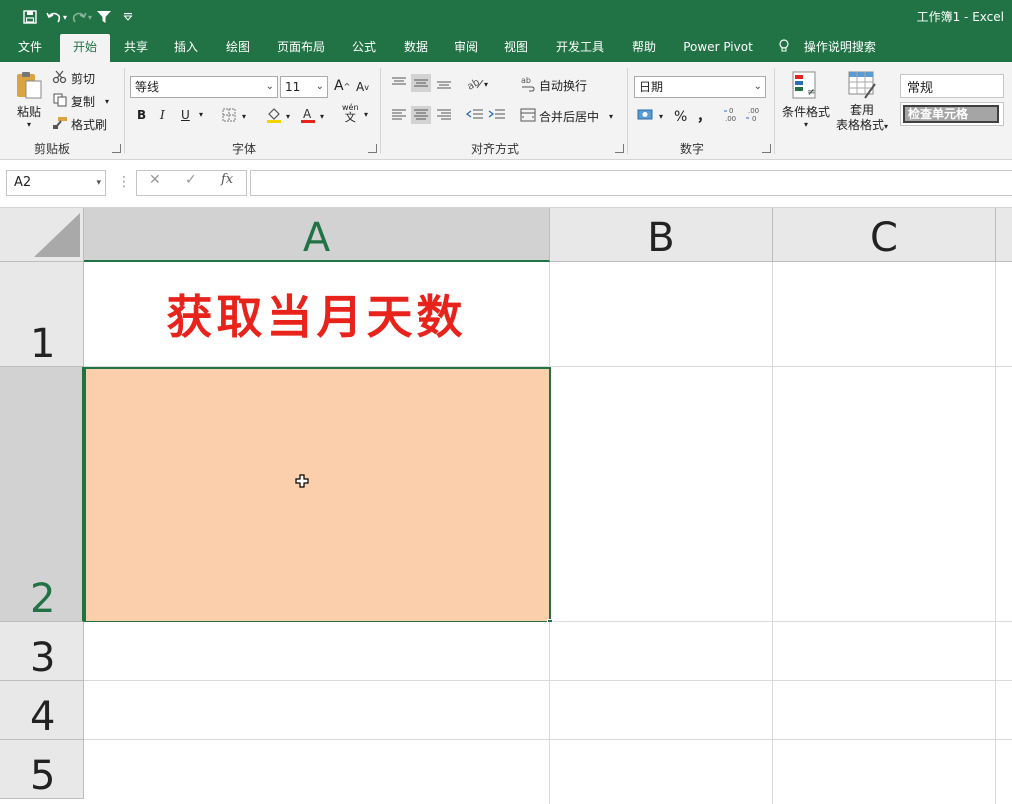 Image resolution: width=1012 pixels, height=804 pixels. What do you see at coordinates (644, 48) in the screenshot?
I see `tab-help: 帮助` at bounding box center [644, 48].